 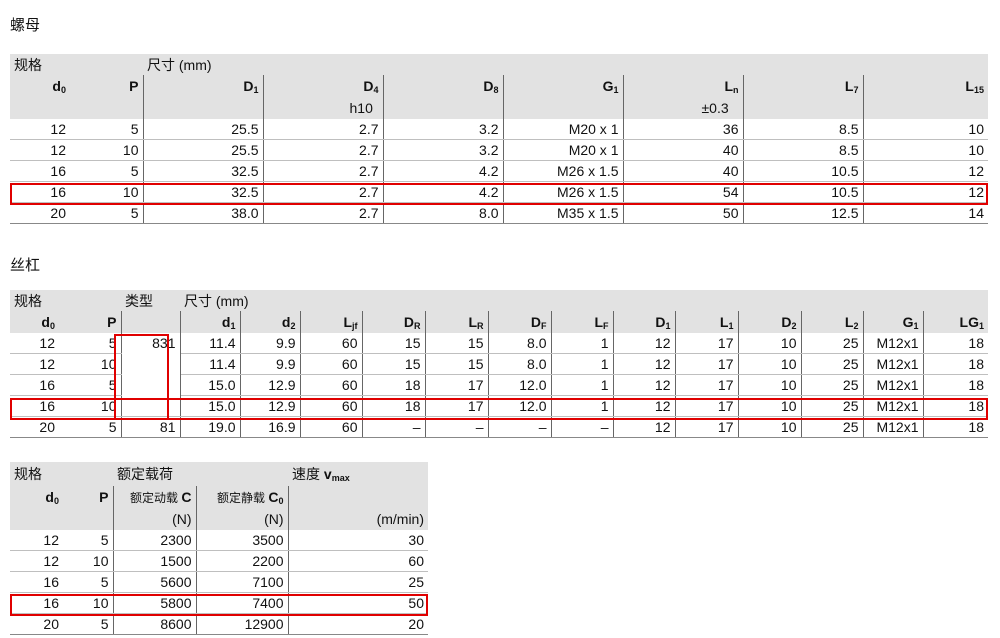 I want to click on type-cell: 81, so click(x=151, y=427).